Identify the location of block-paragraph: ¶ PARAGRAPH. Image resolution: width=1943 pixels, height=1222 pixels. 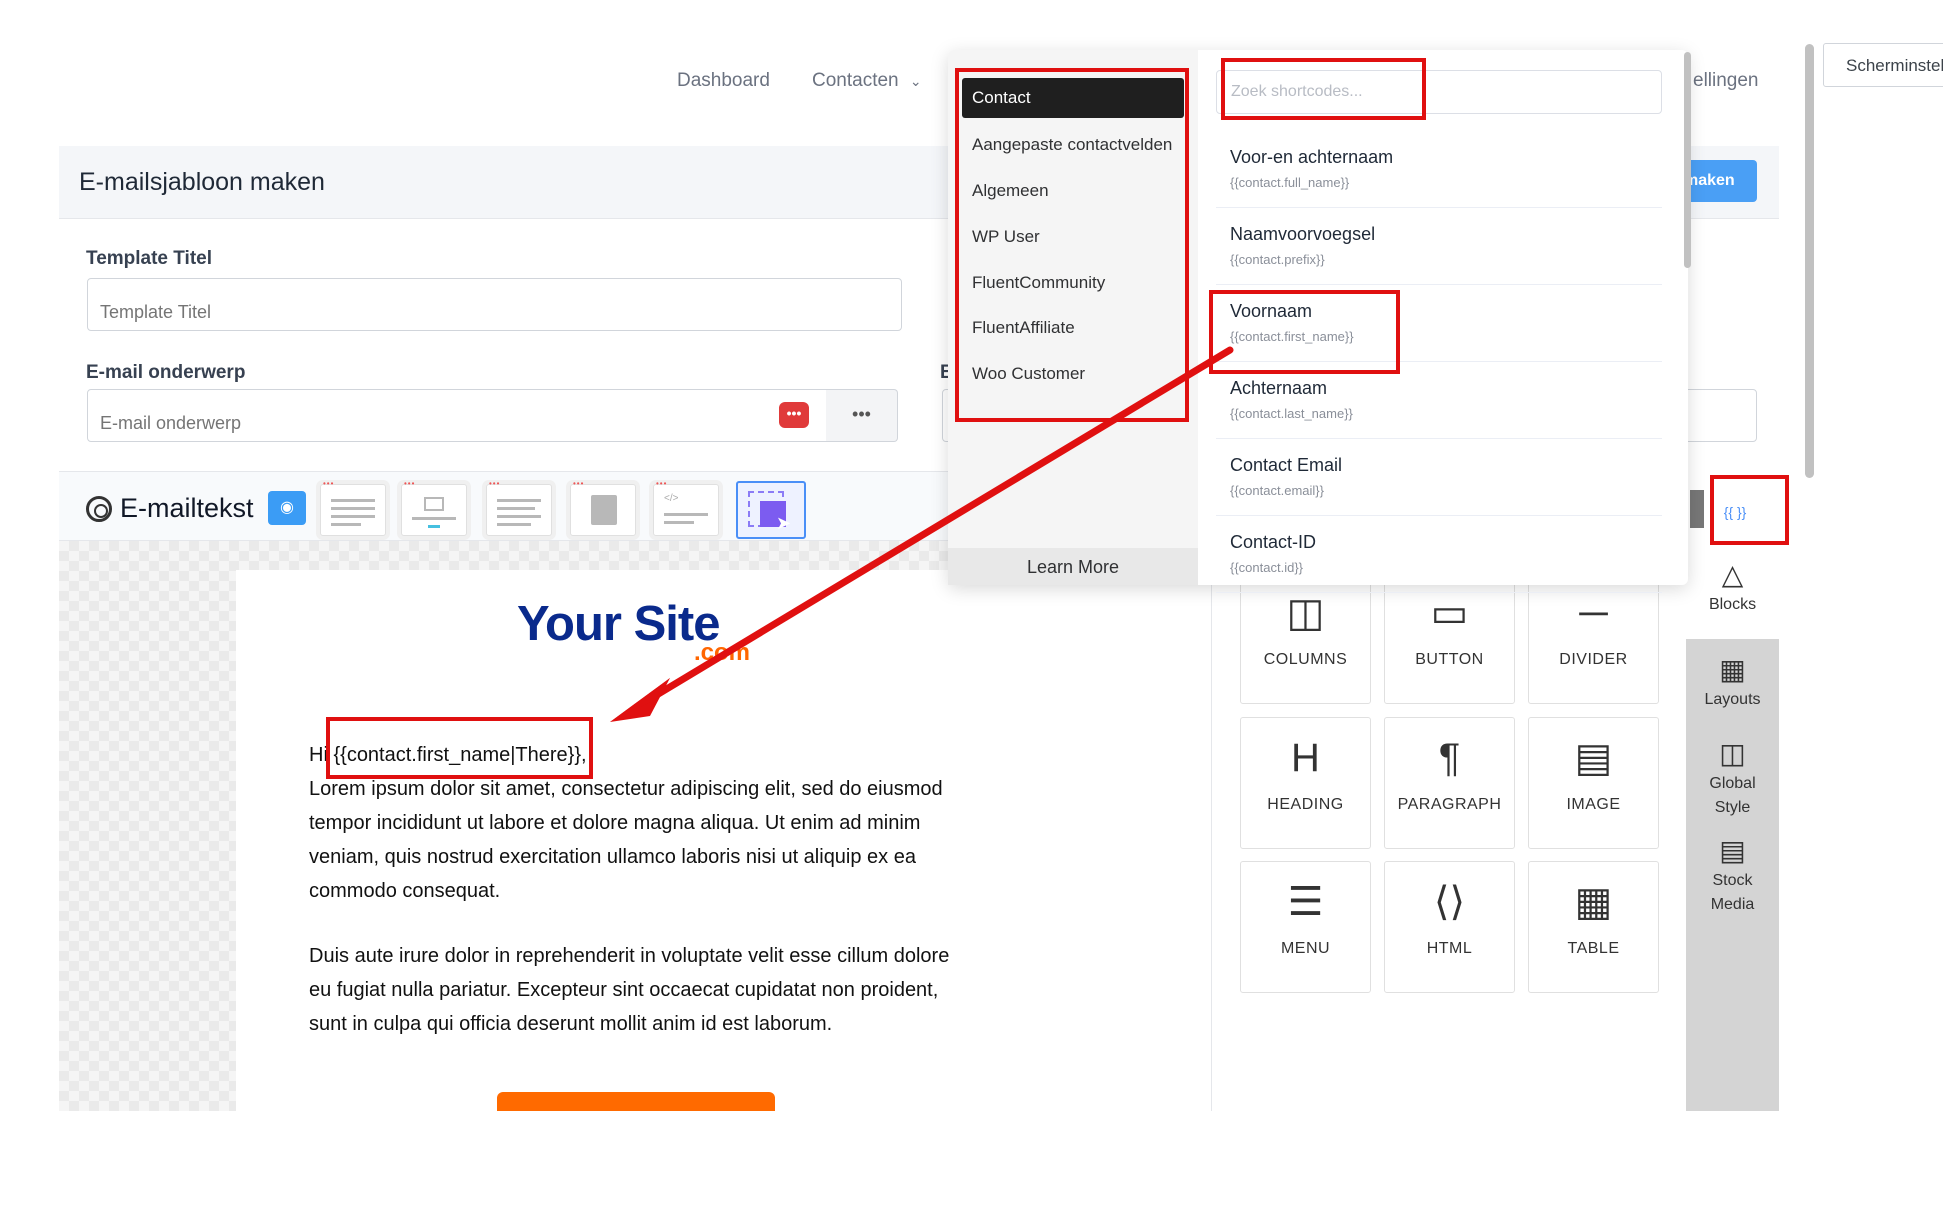
(1449, 783).